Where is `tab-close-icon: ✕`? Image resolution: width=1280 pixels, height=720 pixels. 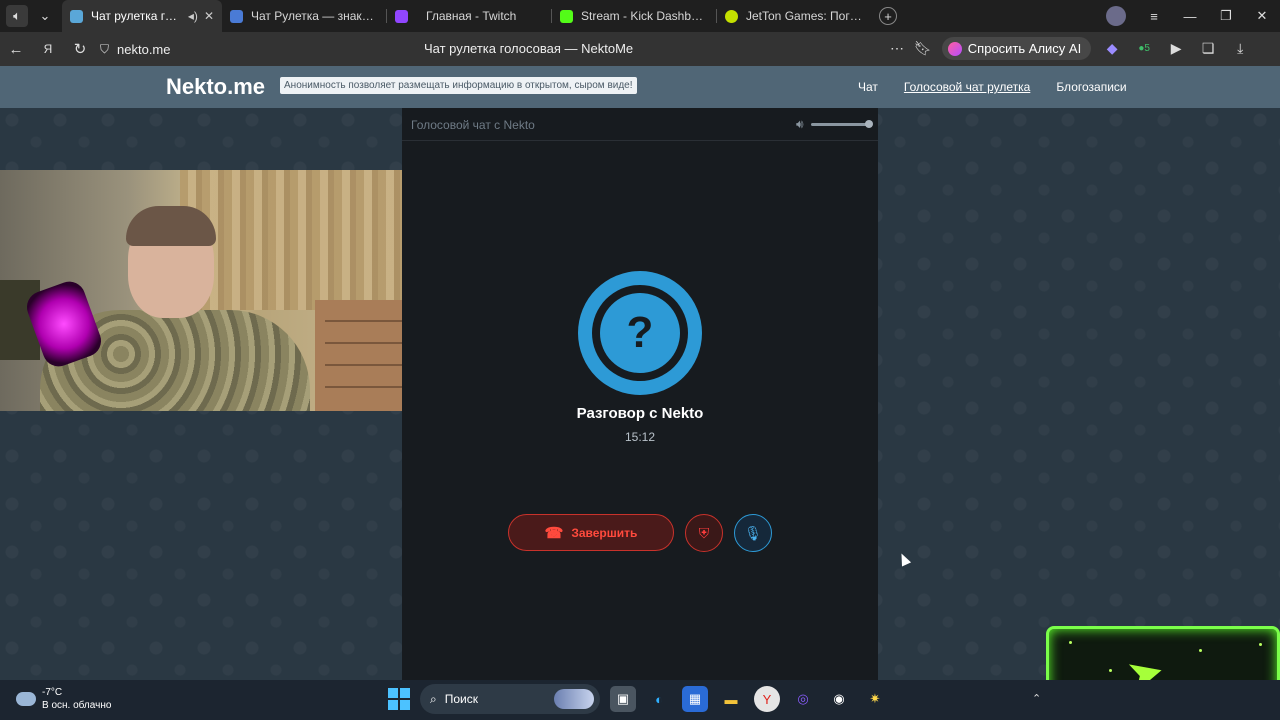 tab-close-icon: ✕ is located at coordinates (209, 16).